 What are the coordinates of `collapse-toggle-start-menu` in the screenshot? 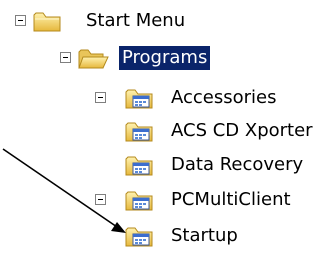 It's located at (20, 20).